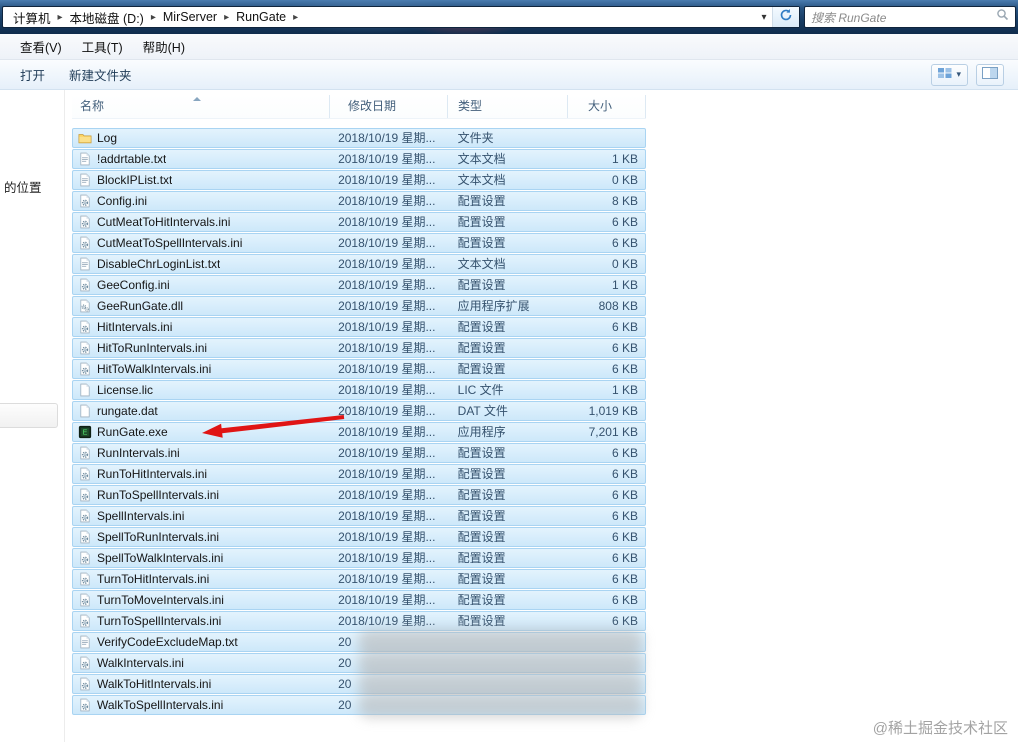  Describe the element at coordinates (389, 106) in the screenshot. I see `column-header-date: 修改日期` at that location.